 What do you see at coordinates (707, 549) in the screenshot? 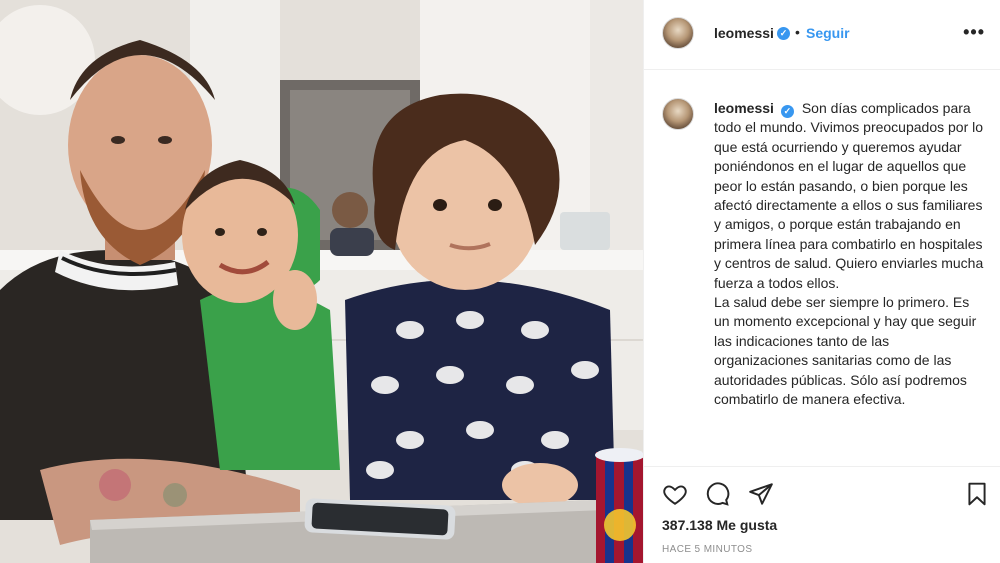
I see `post-timestamp: HACE 5 MINUTOS` at bounding box center [707, 549].